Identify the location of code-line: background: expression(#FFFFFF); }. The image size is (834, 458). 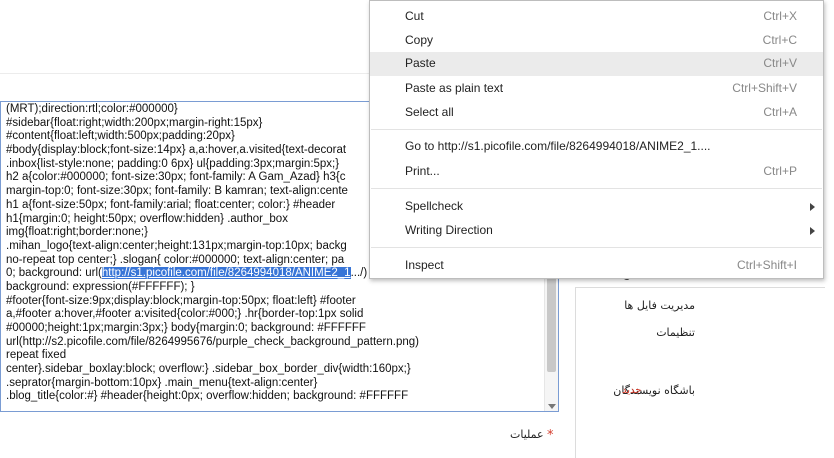
(100, 286).